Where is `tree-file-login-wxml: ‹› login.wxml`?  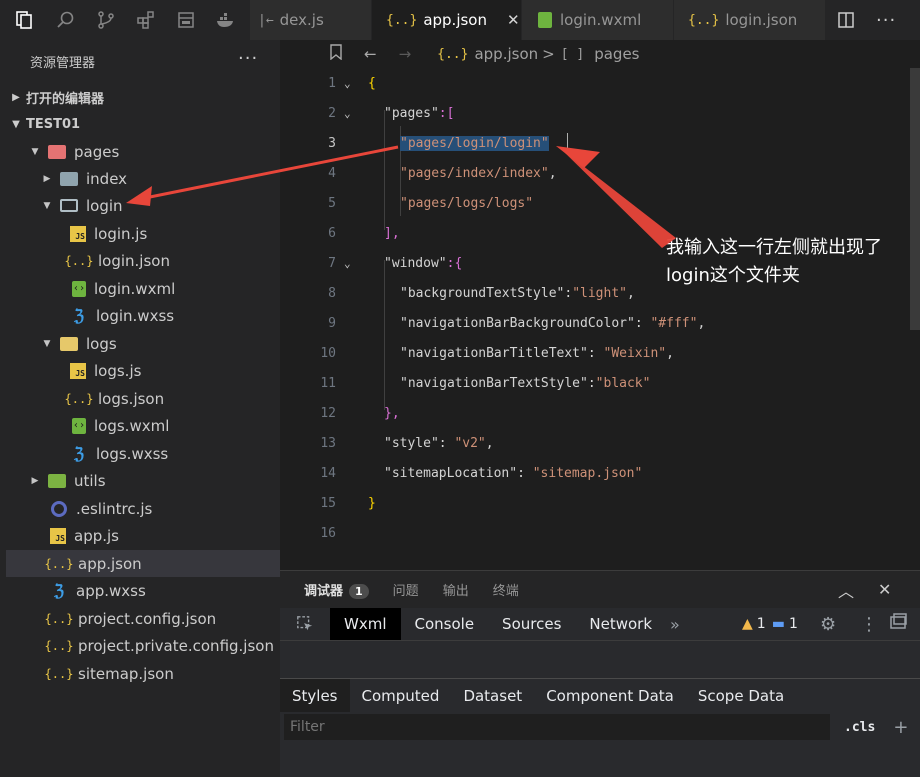
tree-file-login-wxml: ‹› login.wxml is located at coordinates (143, 288).